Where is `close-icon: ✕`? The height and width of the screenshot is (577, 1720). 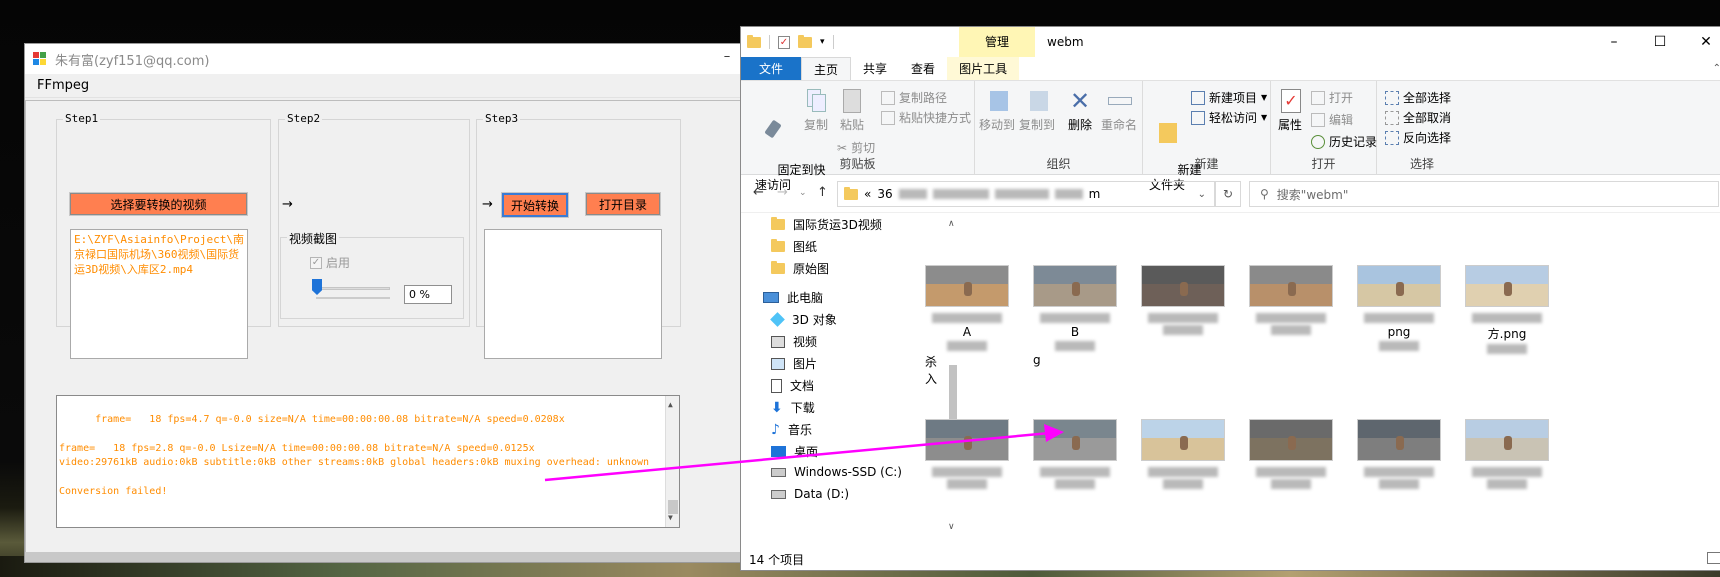 close-icon: ✕ is located at coordinates (1701, 42).